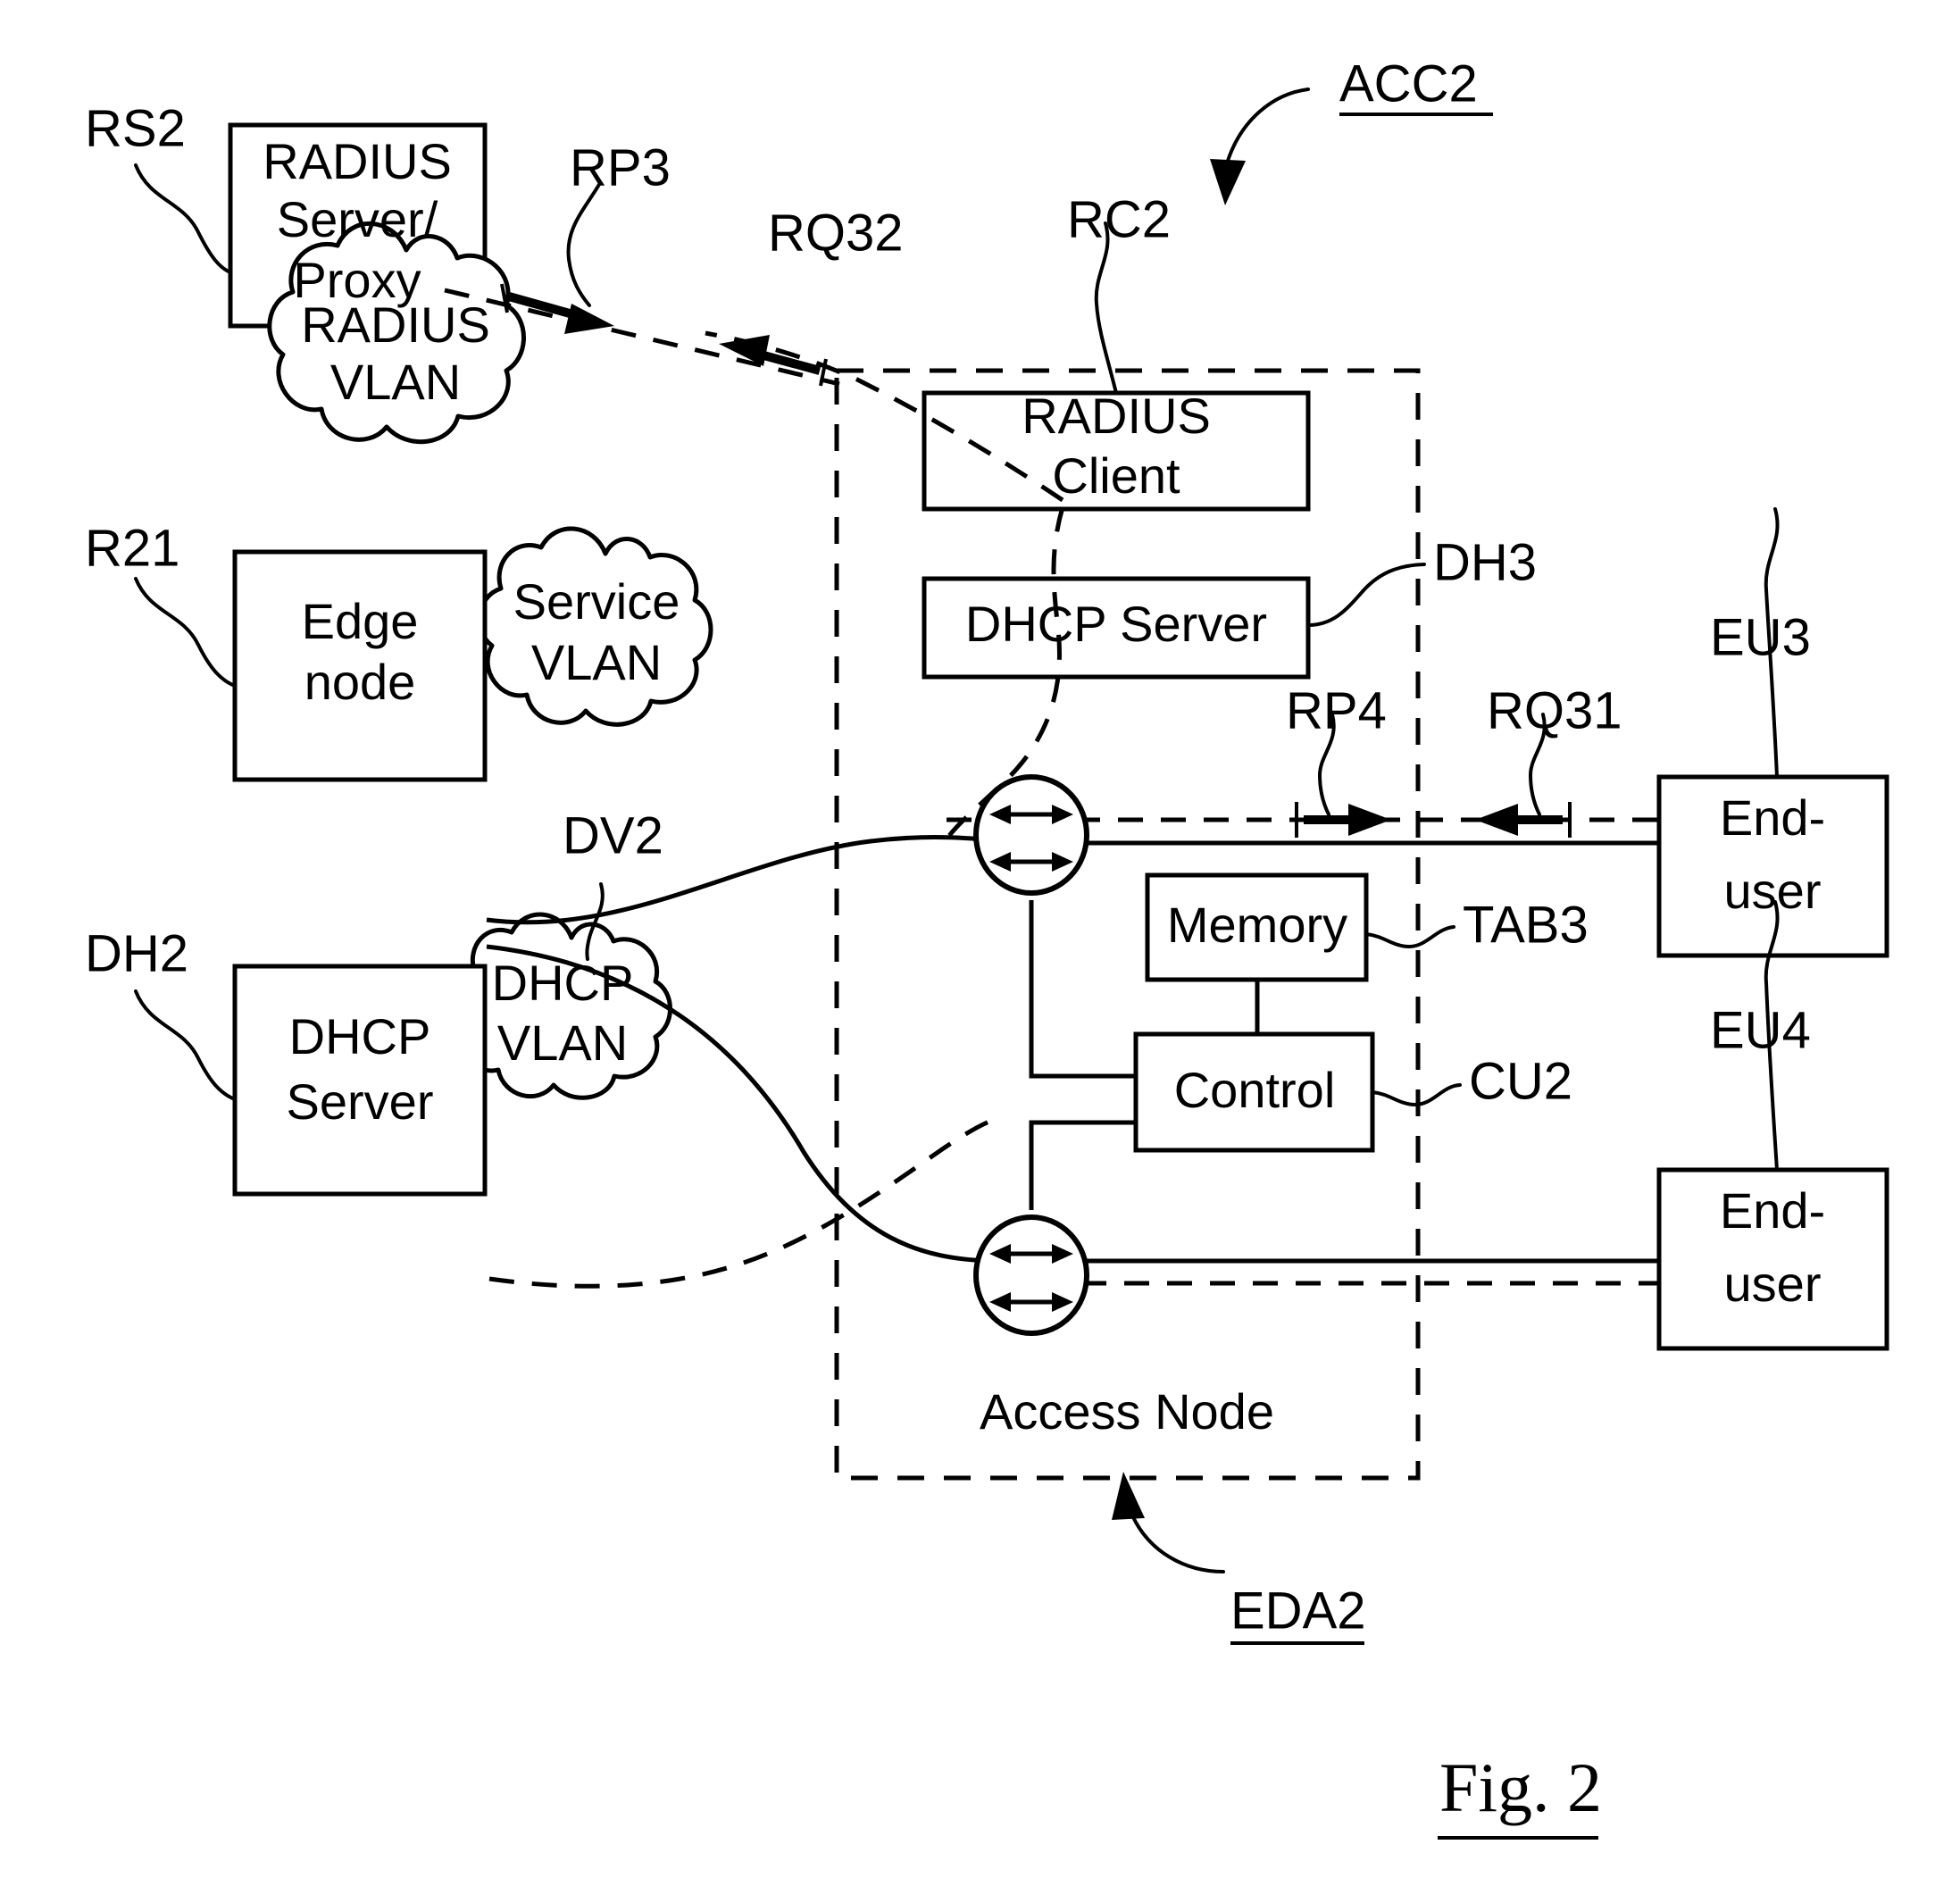 The width and height of the screenshot is (1960, 1903). I want to click on edge-node-line2: node, so click(360, 682).